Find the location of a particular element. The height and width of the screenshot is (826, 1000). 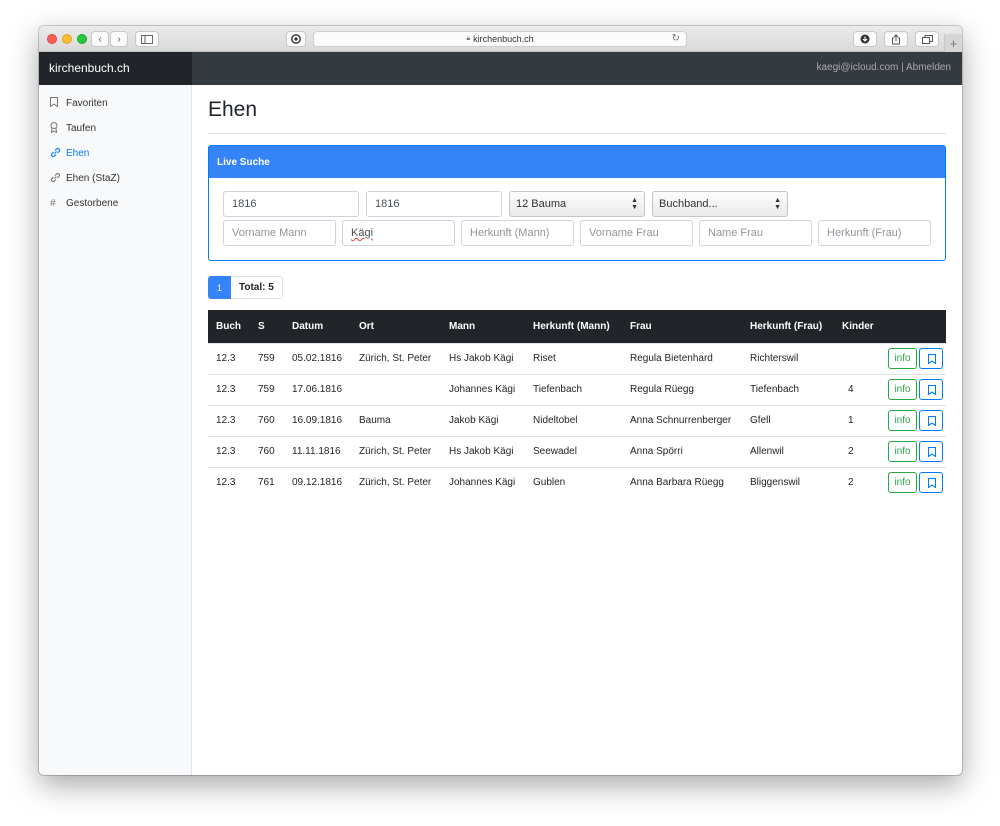

cell-herkunft-mann: Gublen is located at coordinates (573, 482).